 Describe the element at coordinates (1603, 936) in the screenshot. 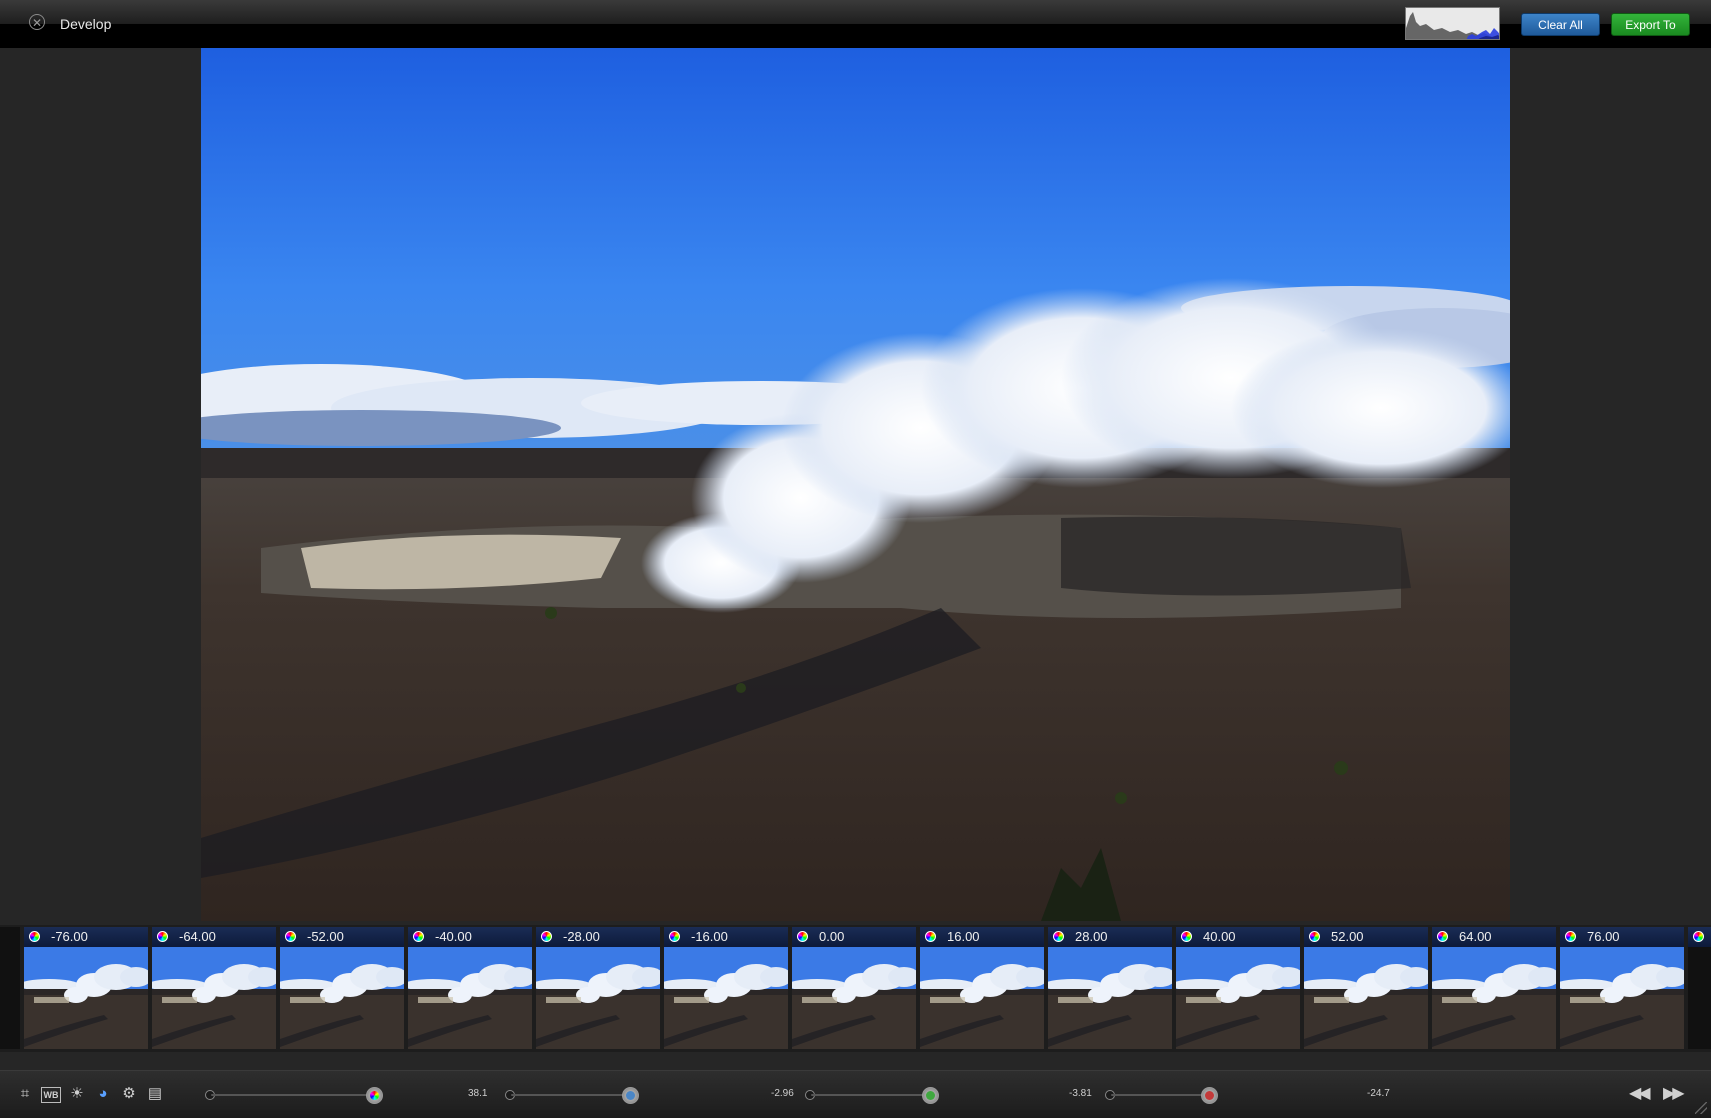

I see `thumbnail-value: 76.00` at that location.